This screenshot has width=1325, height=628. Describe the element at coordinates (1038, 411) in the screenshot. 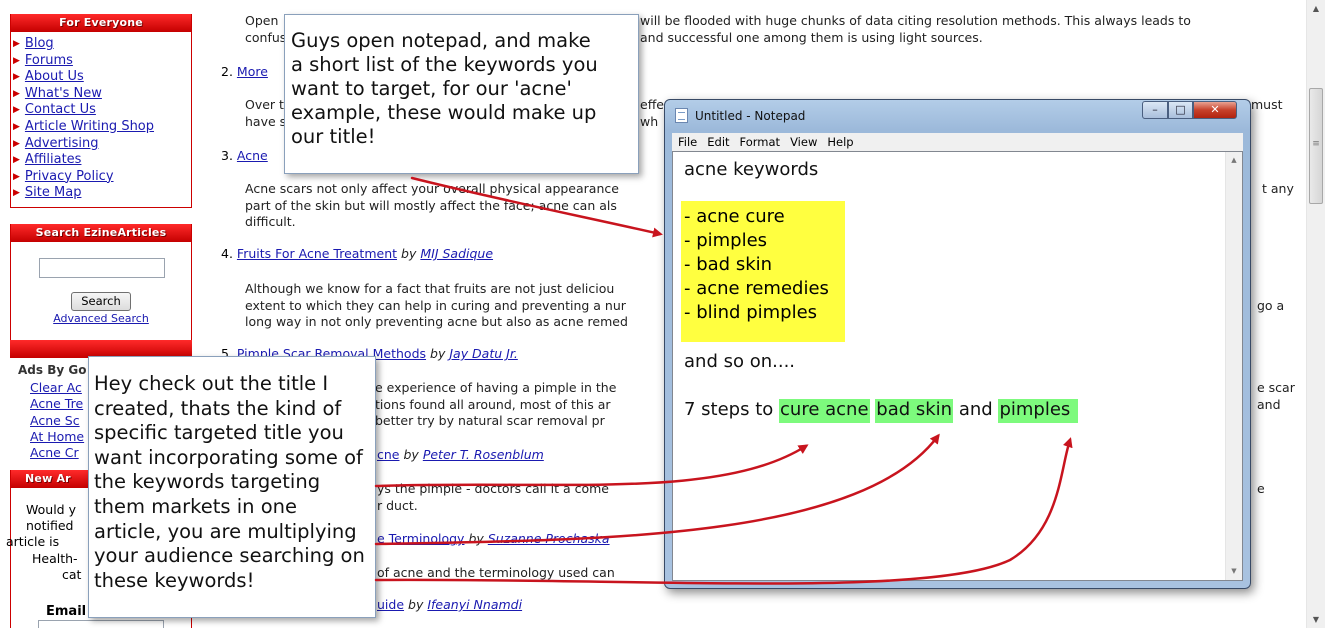

I see `keyword-highlight-pimples: pimples` at that location.